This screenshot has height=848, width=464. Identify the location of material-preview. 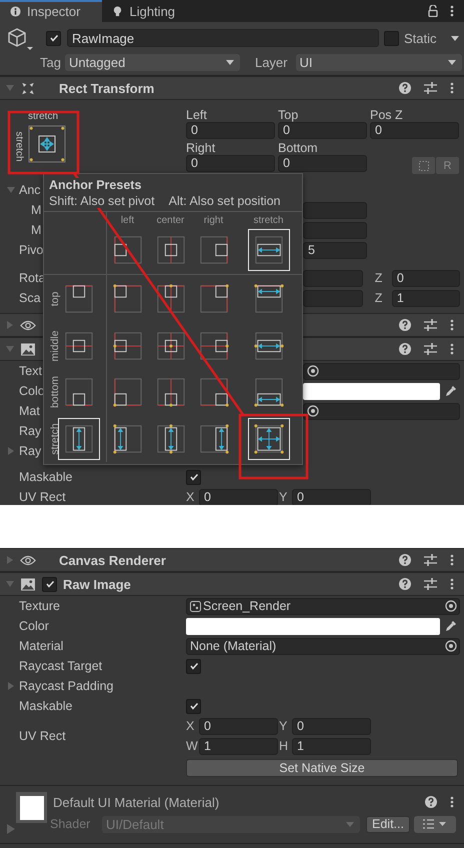
(31, 807).